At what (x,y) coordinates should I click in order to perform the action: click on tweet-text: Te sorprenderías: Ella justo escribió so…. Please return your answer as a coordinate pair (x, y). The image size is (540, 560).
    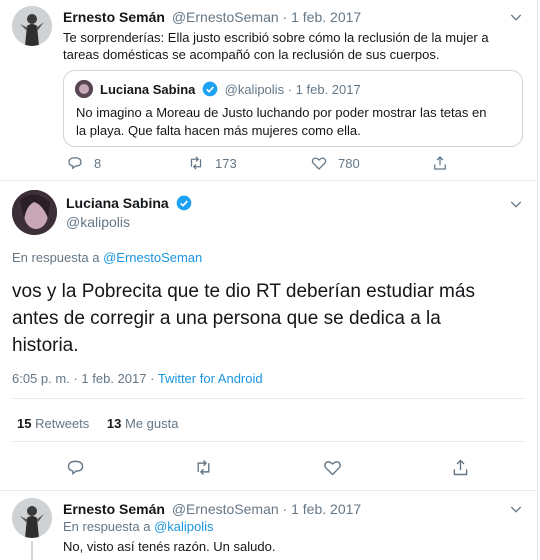
    Looking at the image, I should click on (276, 46).